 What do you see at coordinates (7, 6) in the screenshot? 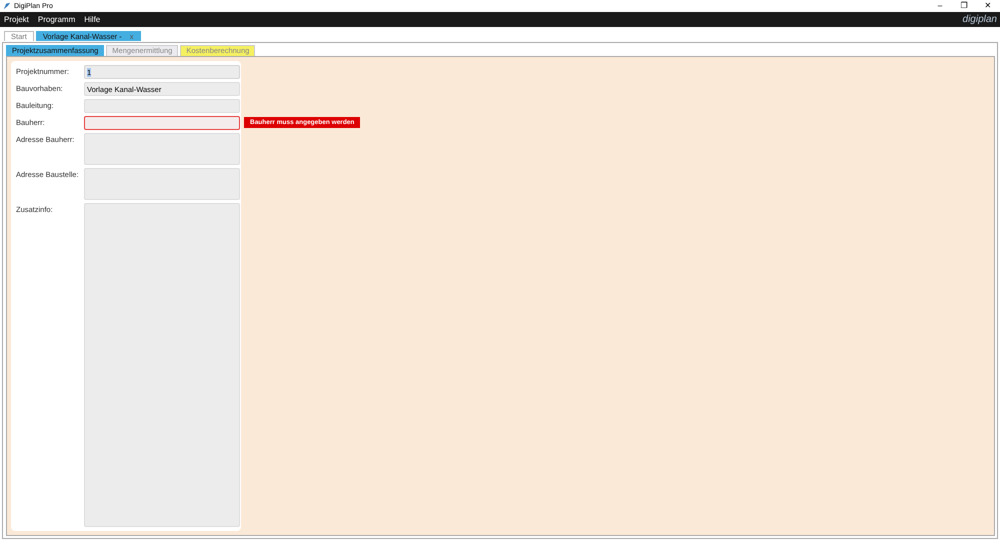
I see `app-icon` at bounding box center [7, 6].